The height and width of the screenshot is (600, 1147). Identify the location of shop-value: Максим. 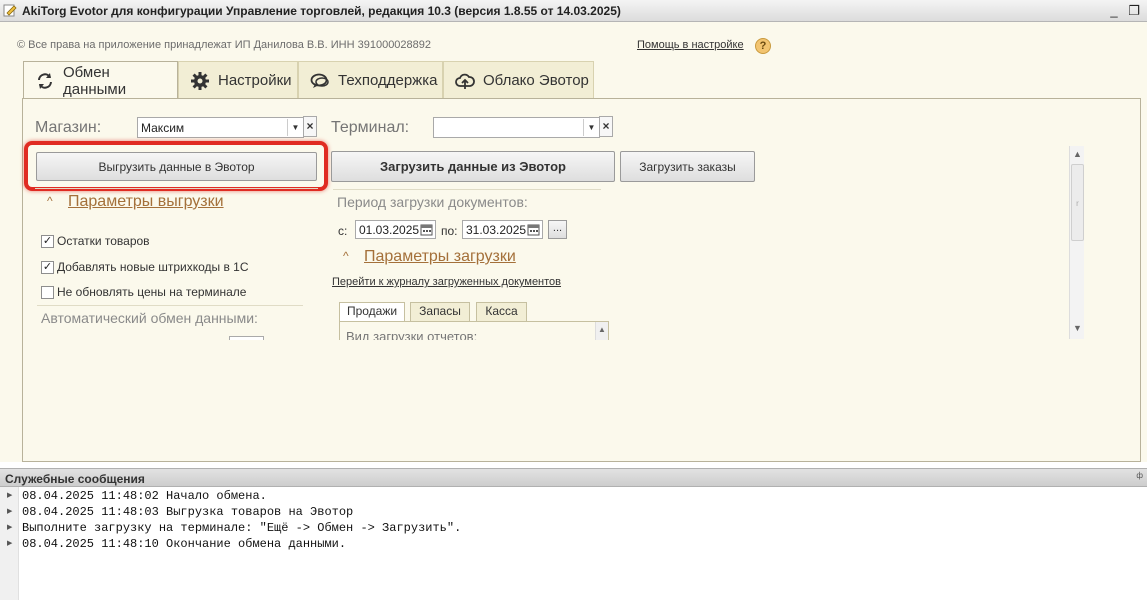
(163, 128).